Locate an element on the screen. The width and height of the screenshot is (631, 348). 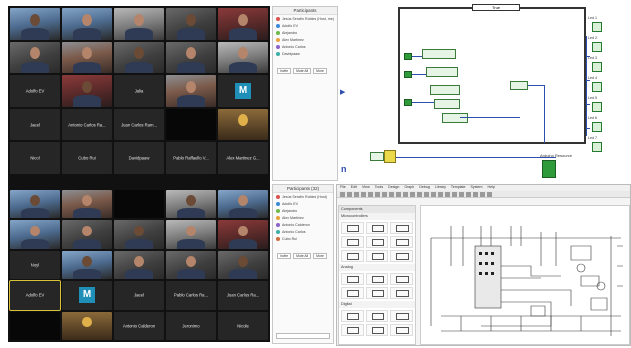
stop-button-block is located at coordinates (390, 156).